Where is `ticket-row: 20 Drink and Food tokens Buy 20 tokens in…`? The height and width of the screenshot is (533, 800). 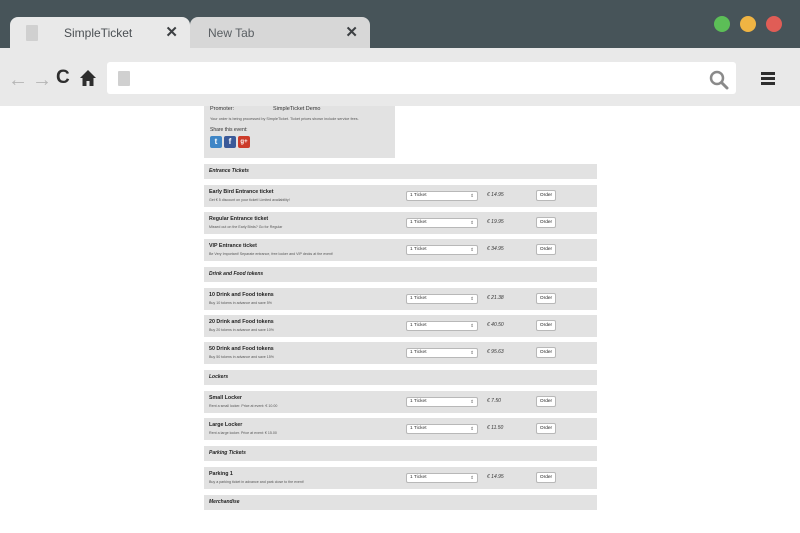
ticket-row: 20 Drink and Food tokens Buy 20 tokens in… is located at coordinates (400, 326).